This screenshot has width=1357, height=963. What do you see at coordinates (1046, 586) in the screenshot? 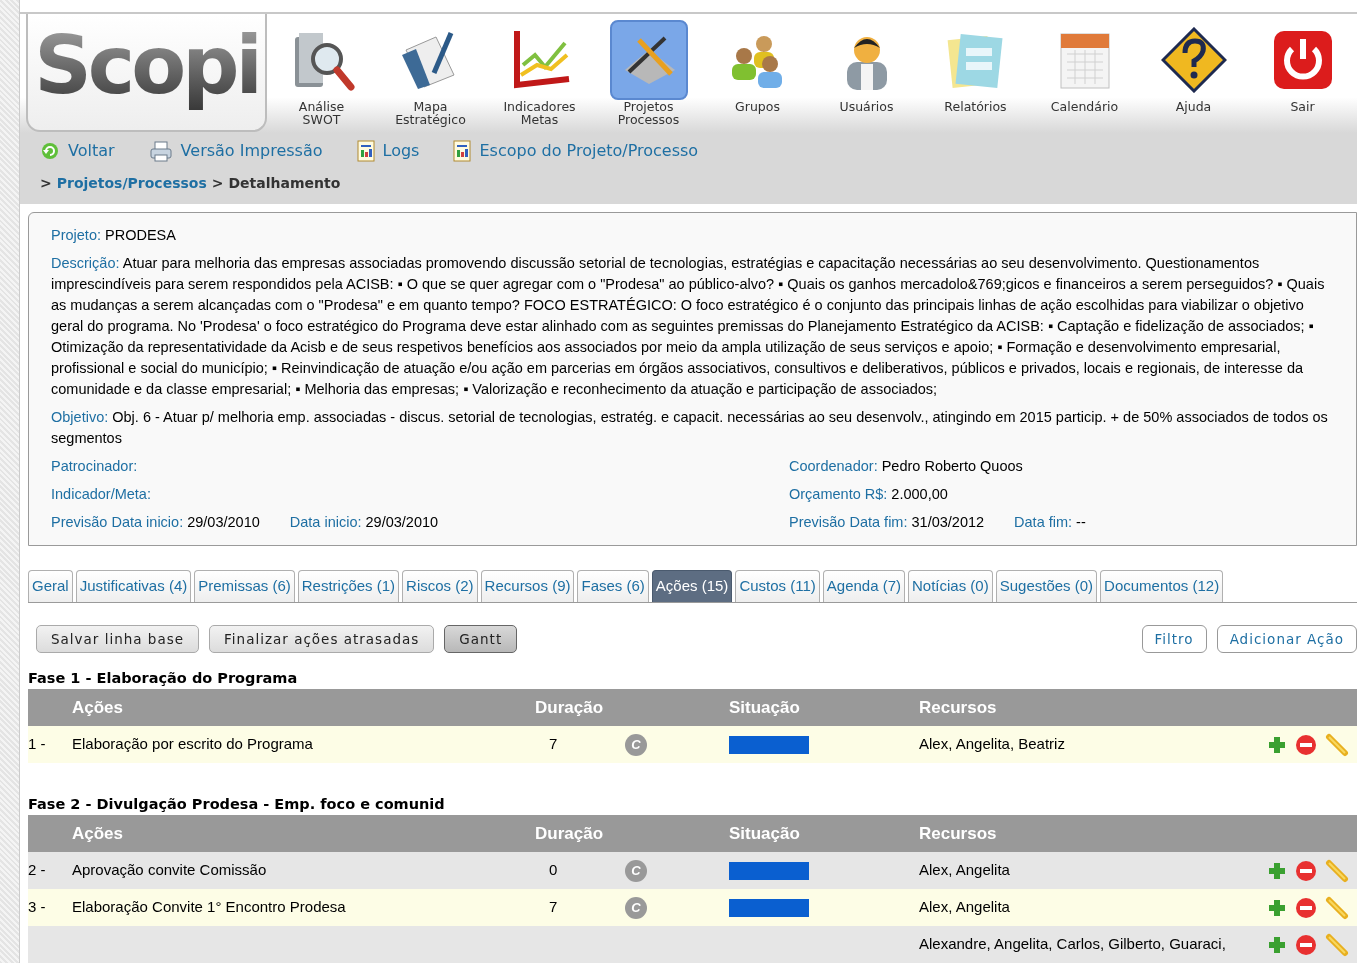
I see `tab: Sugestões (0)` at bounding box center [1046, 586].